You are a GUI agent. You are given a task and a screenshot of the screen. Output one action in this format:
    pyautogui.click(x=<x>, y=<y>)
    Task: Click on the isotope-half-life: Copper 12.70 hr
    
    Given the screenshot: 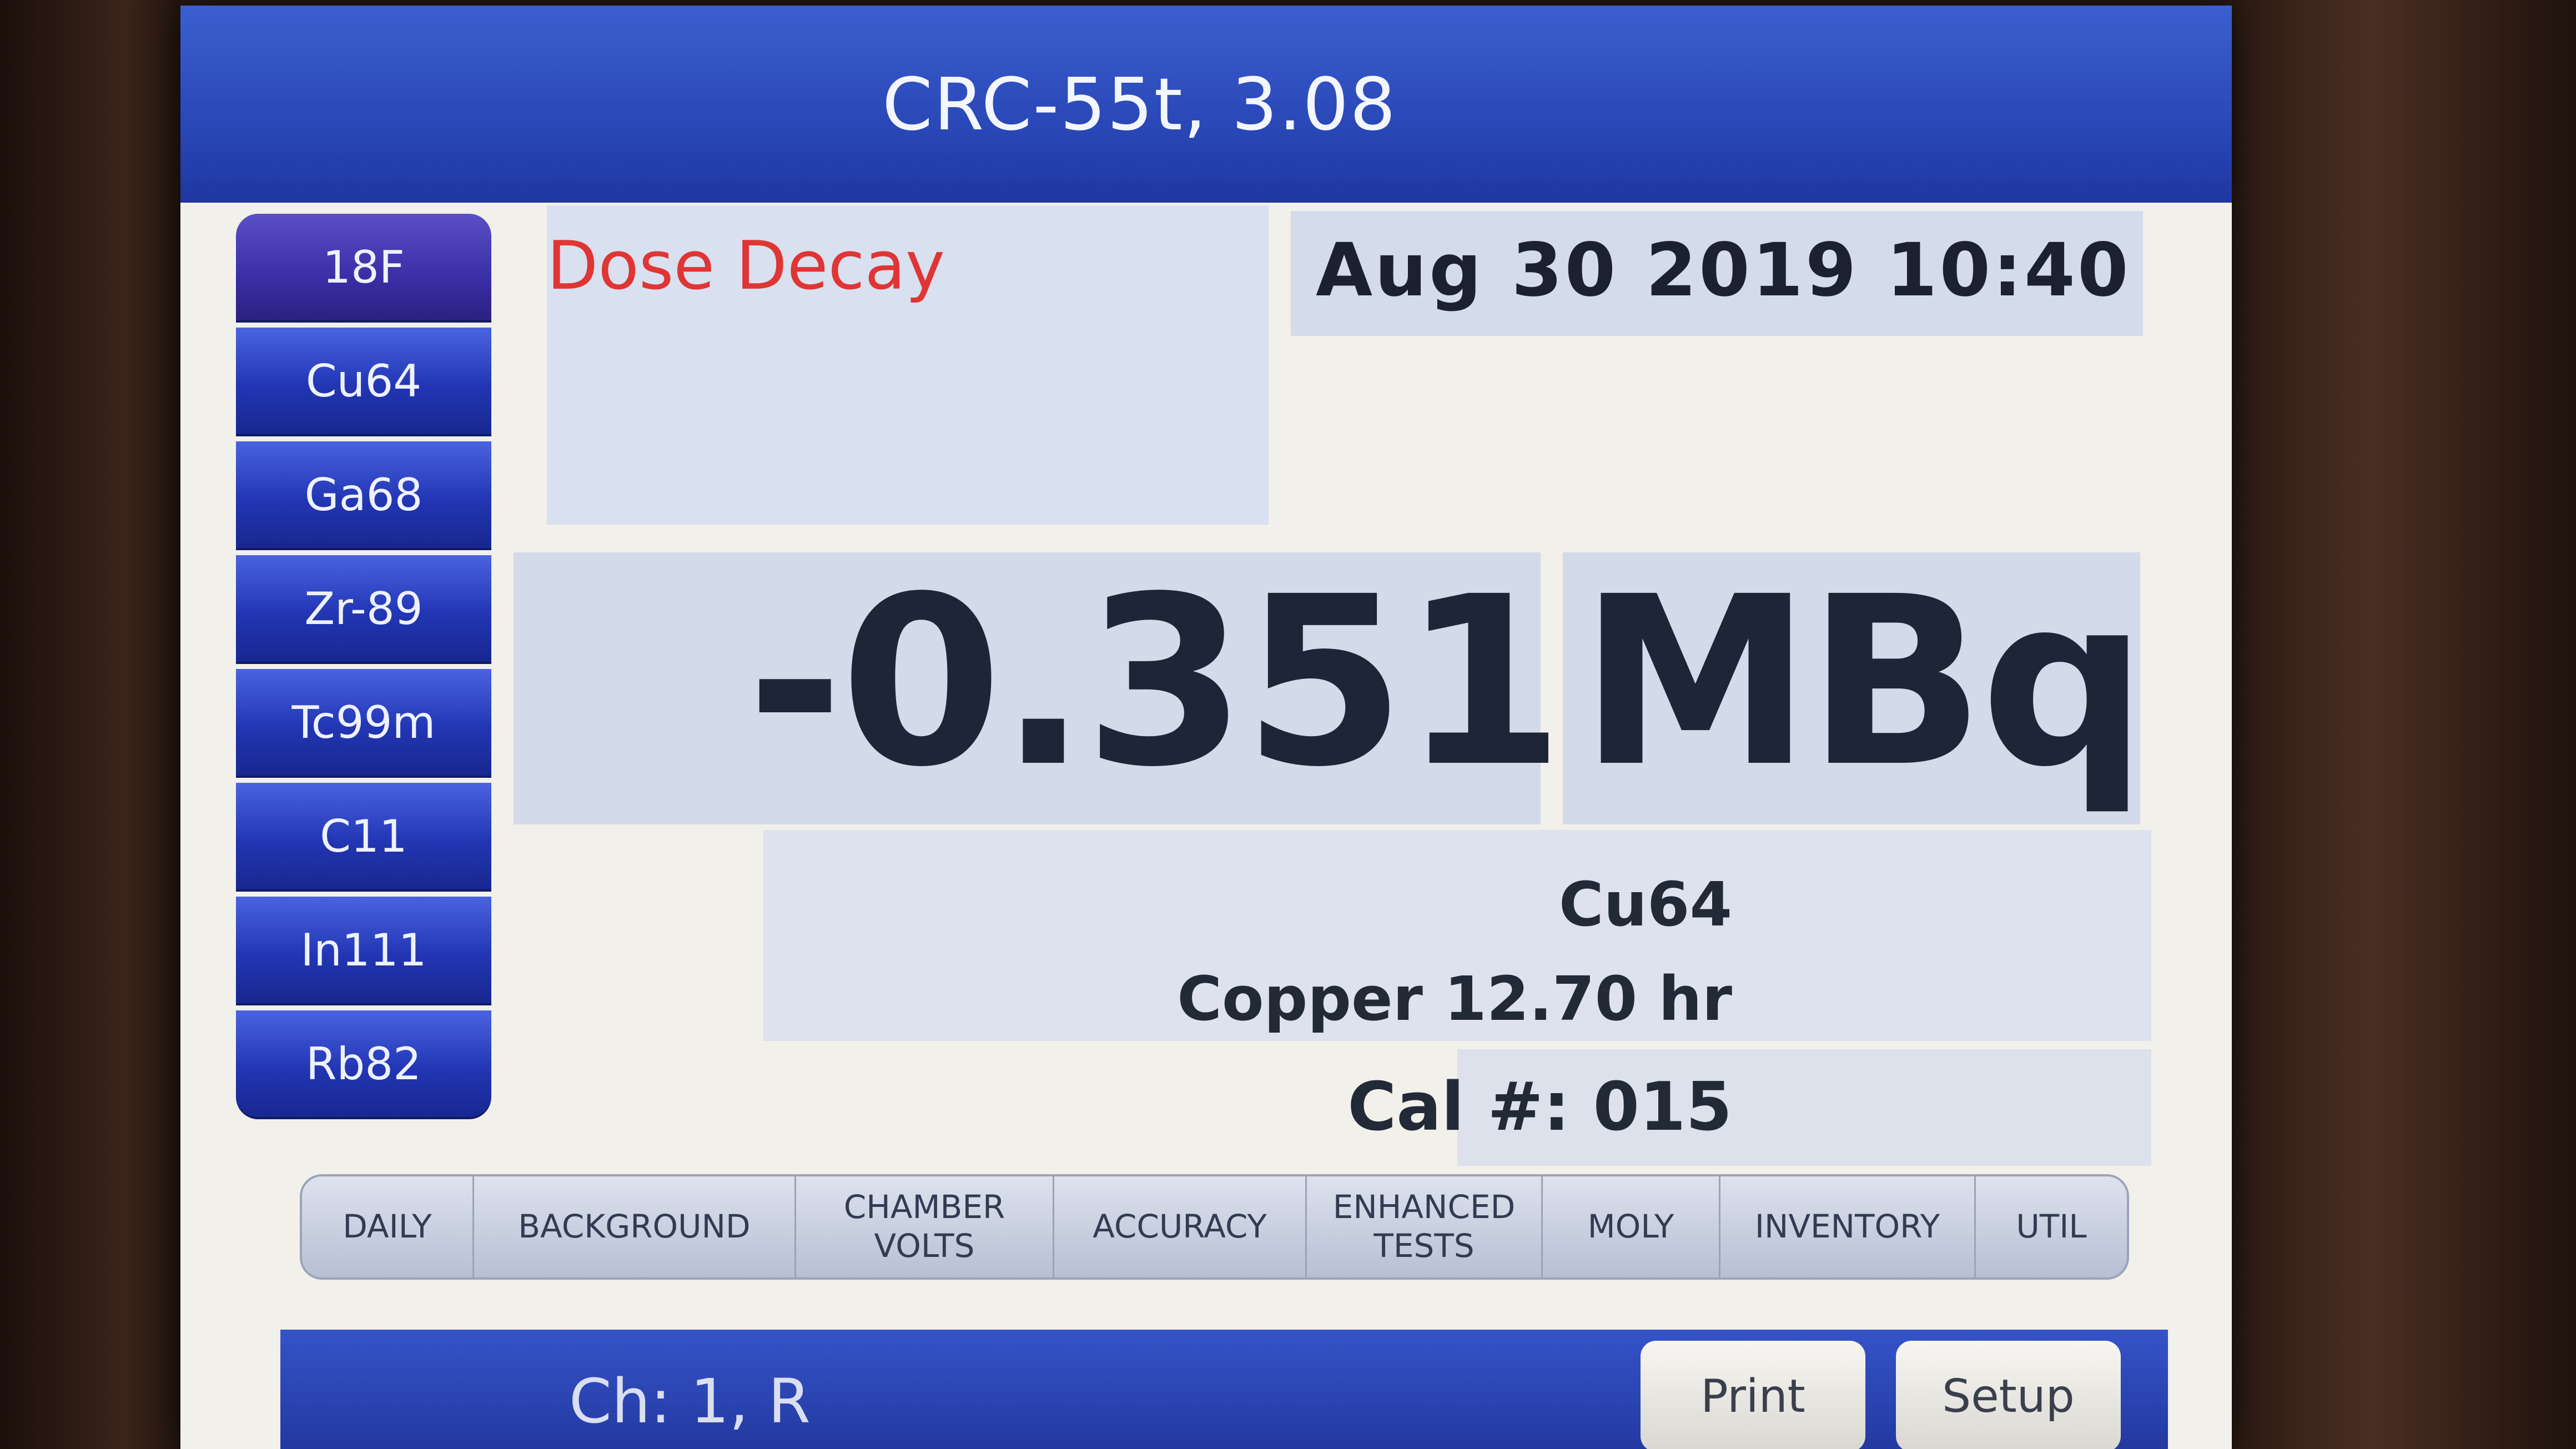 What is the action you would take?
    pyautogui.click(x=1454, y=998)
    